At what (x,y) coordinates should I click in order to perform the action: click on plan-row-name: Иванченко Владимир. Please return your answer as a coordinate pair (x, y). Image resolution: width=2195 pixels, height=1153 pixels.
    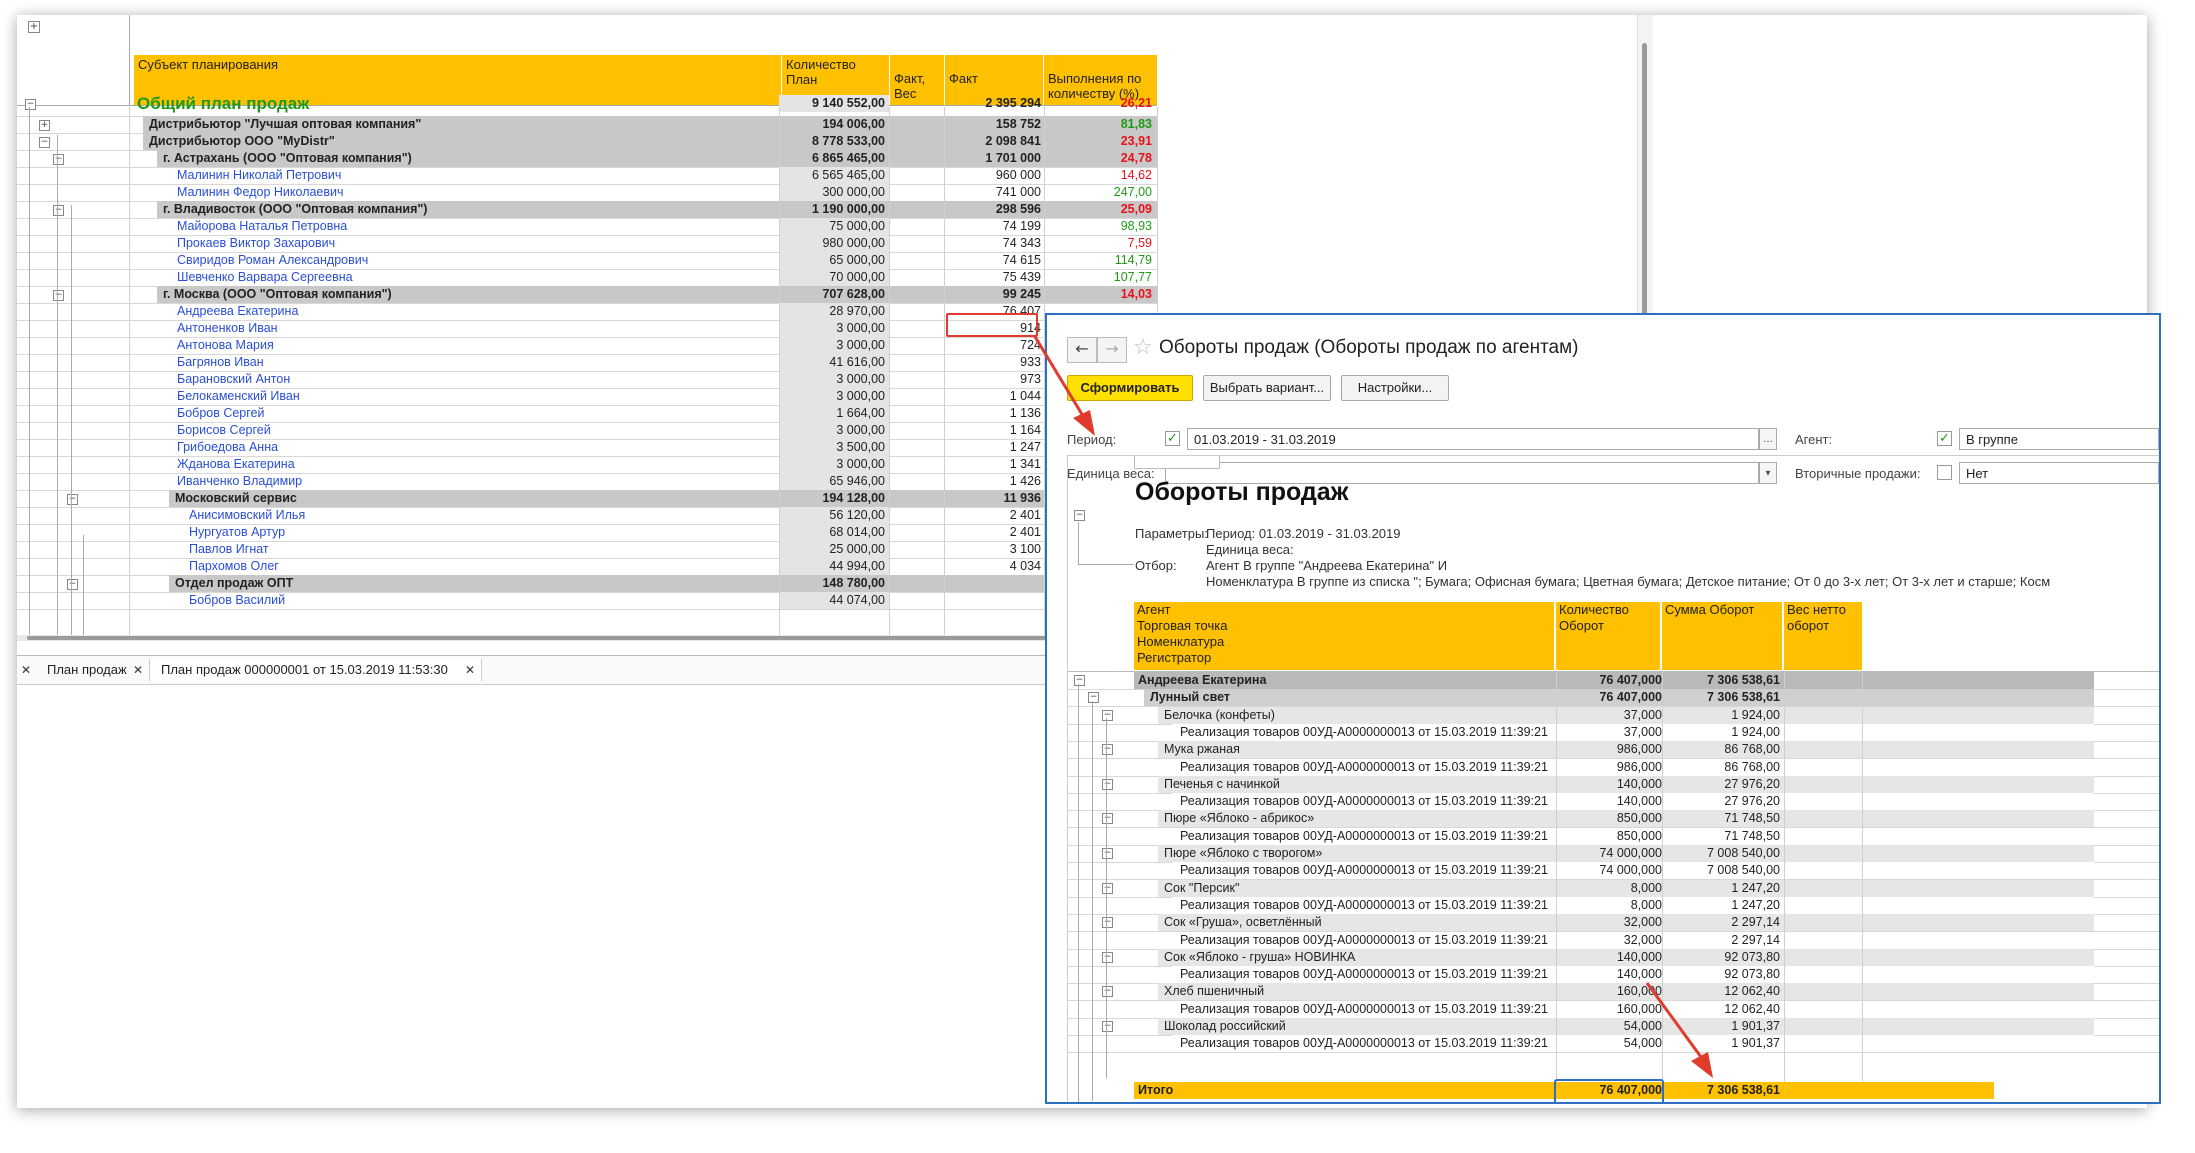
    Looking at the image, I should click on (239, 481).